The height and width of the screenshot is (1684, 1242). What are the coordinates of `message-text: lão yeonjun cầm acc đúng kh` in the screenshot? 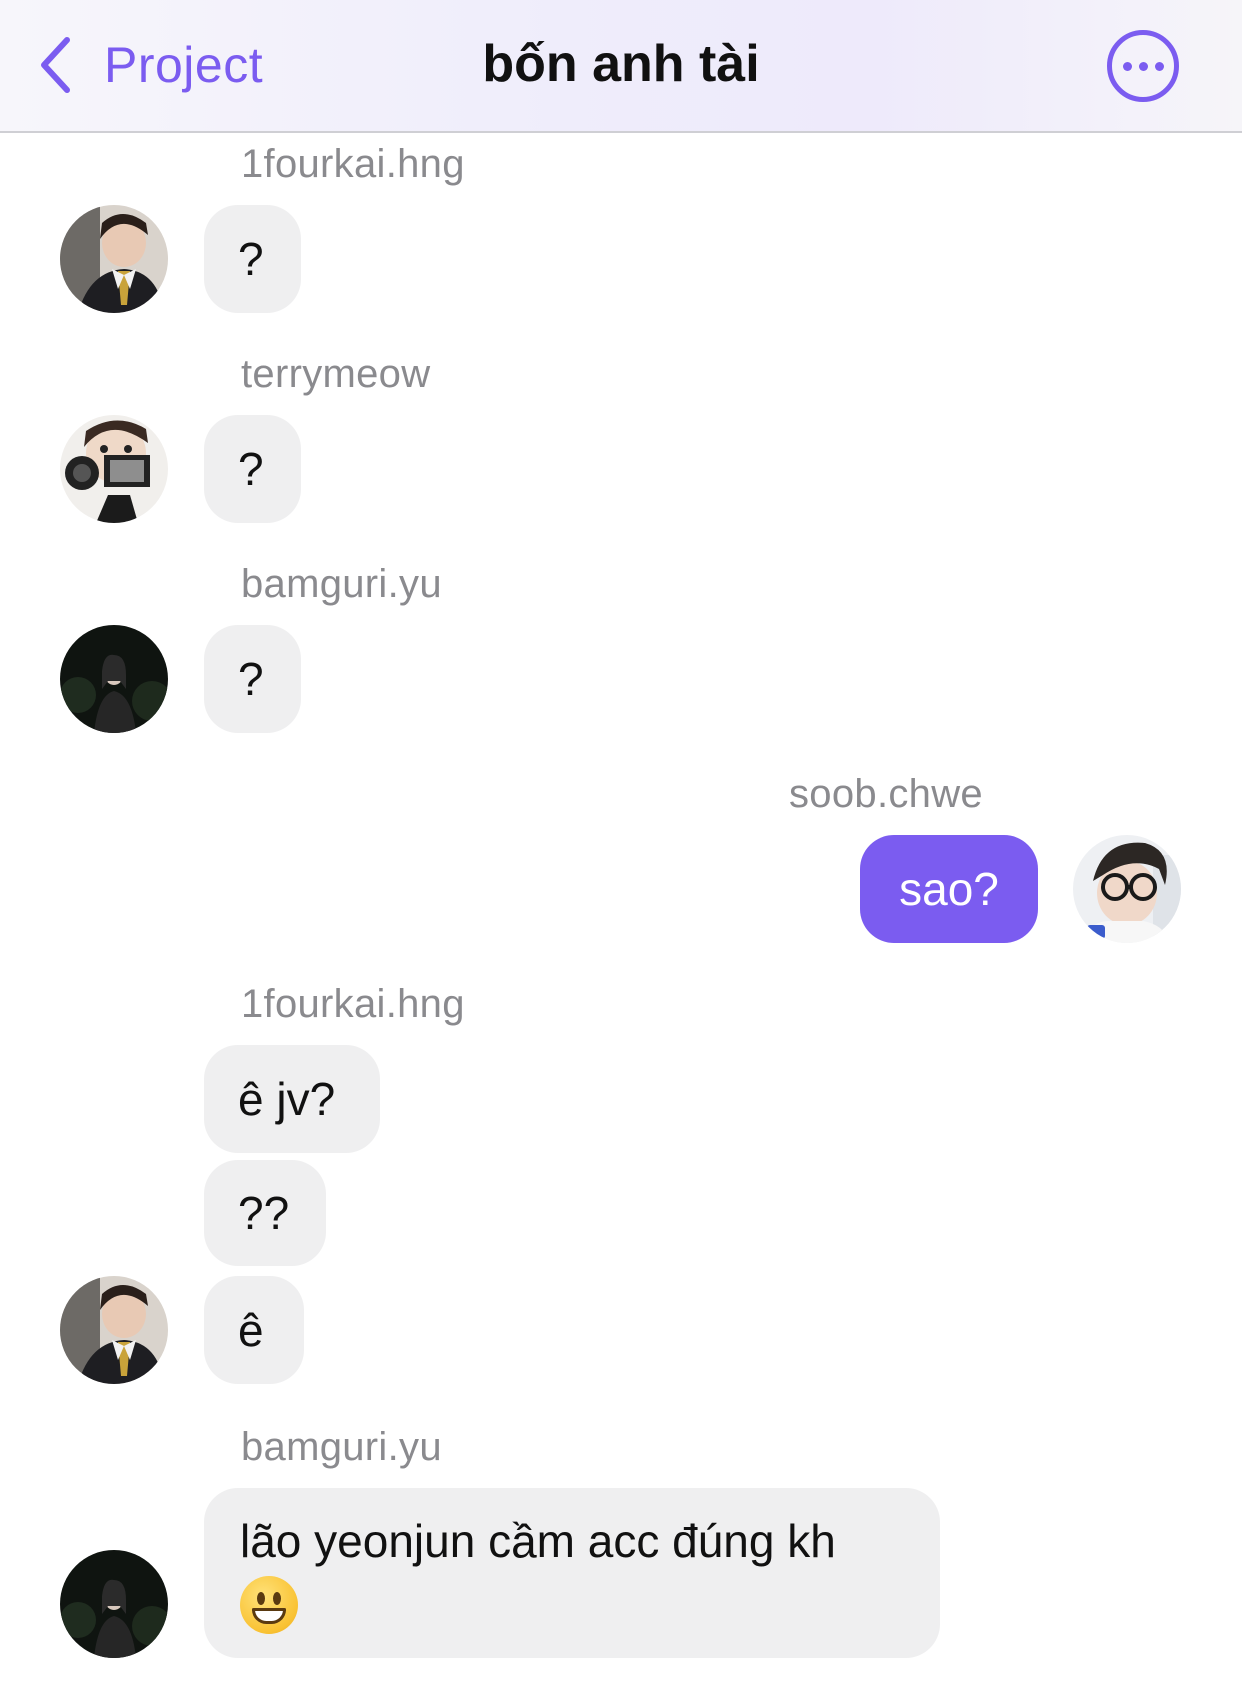 It's located at (538, 1541).